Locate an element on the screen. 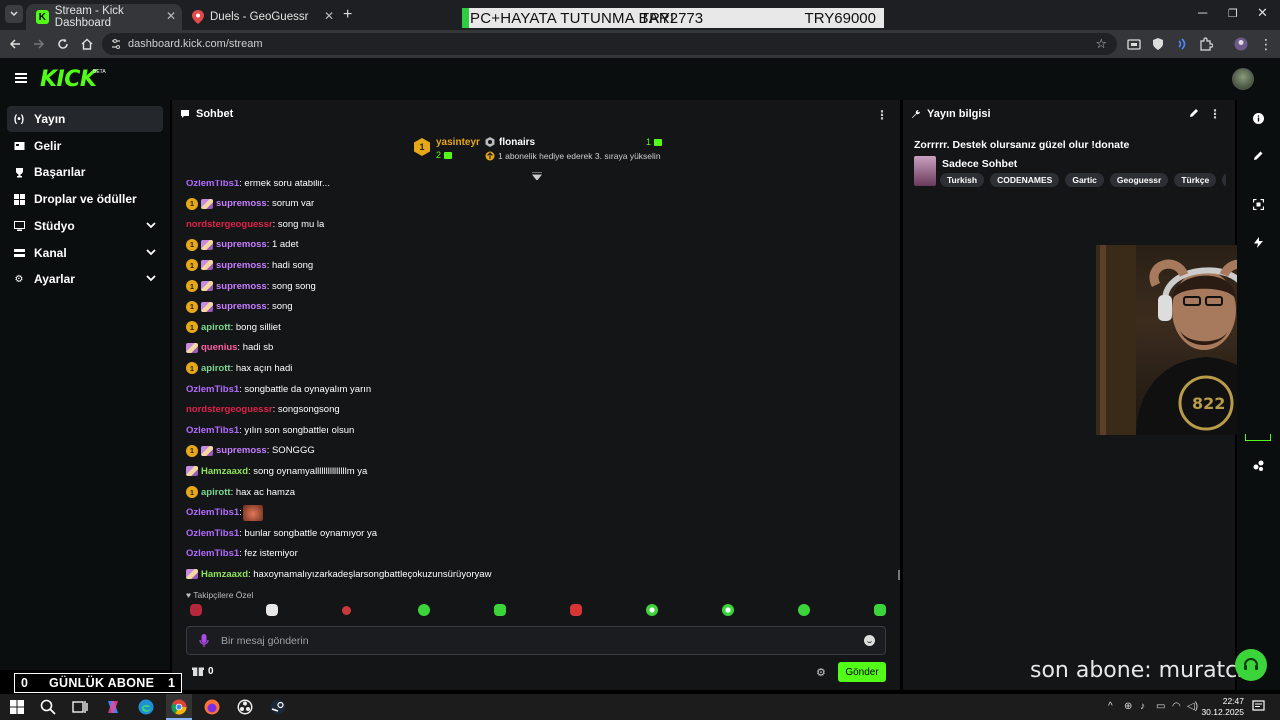  info-icon is located at coordinates (1258, 118).